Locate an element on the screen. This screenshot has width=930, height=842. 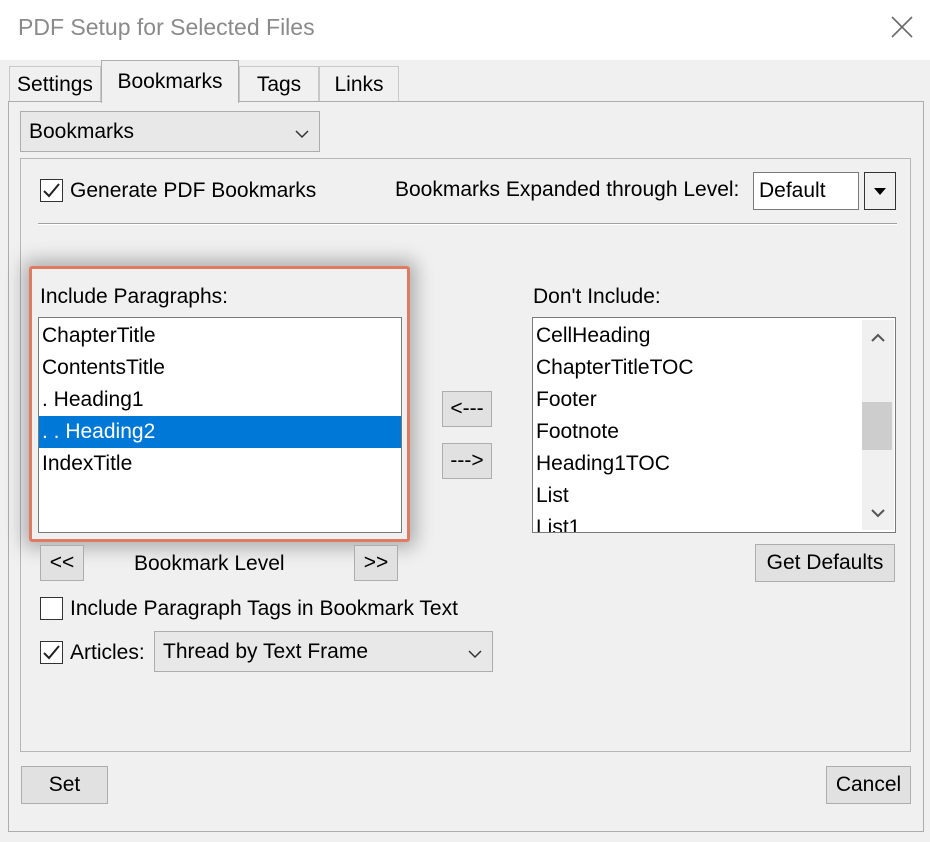
list-item-selected: . . Heading2 is located at coordinates (220, 432).